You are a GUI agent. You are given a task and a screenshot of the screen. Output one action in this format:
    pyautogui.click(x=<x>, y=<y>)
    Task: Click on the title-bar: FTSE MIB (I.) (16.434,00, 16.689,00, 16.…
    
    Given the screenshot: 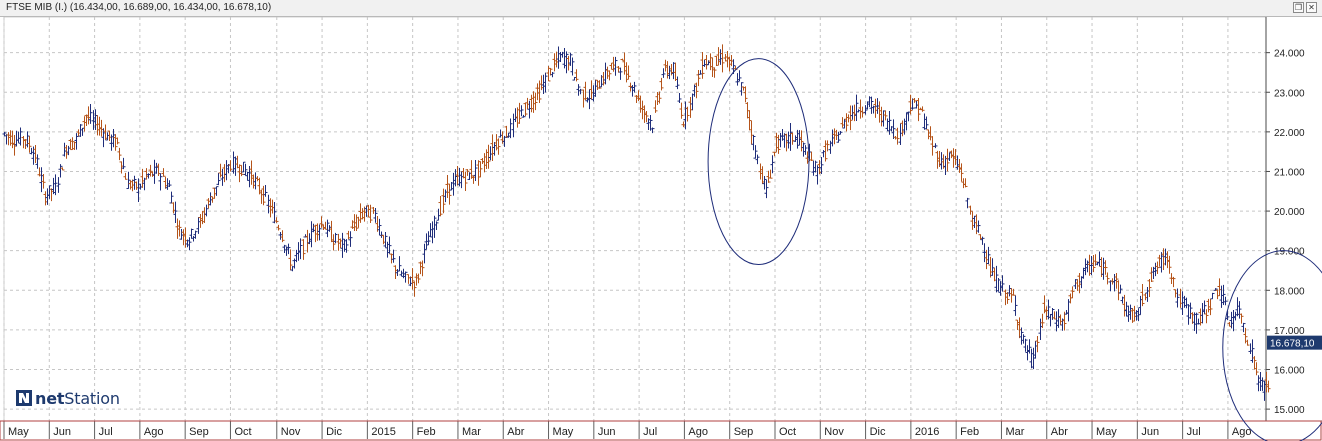 What is the action you would take?
    pyautogui.click(x=661, y=8)
    